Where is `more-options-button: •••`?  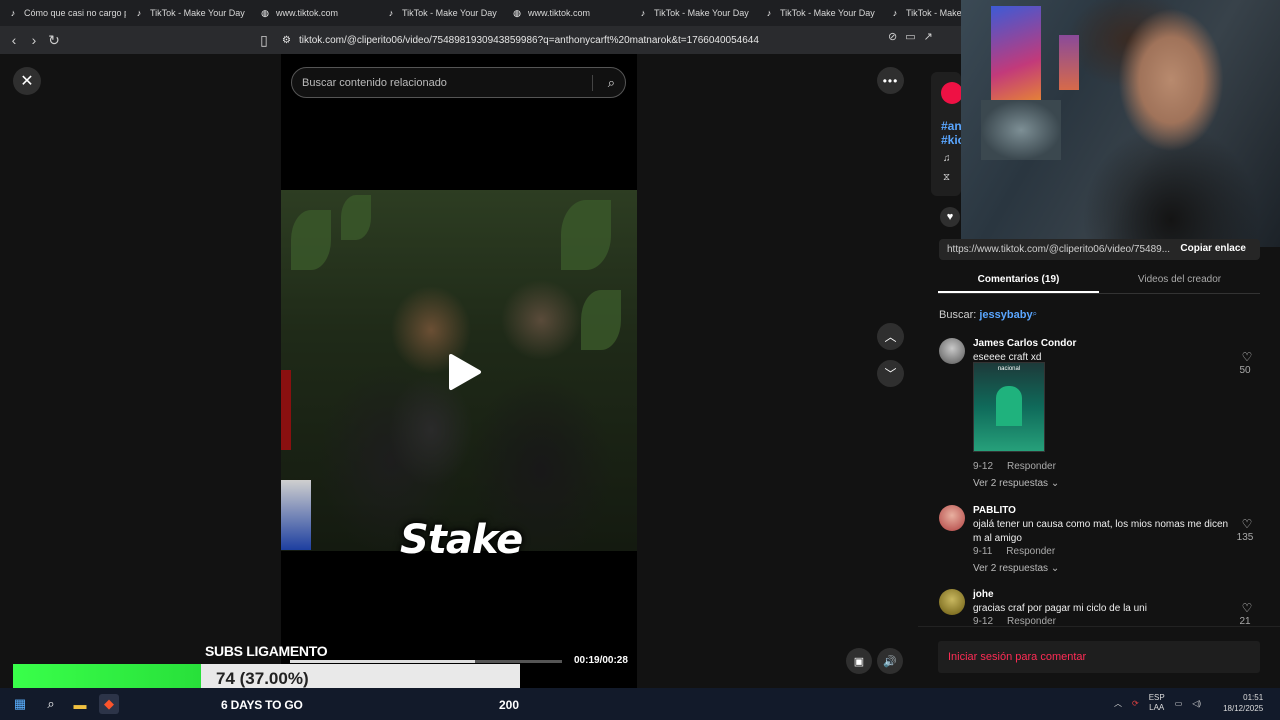 more-options-button: ••• is located at coordinates (890, 80).